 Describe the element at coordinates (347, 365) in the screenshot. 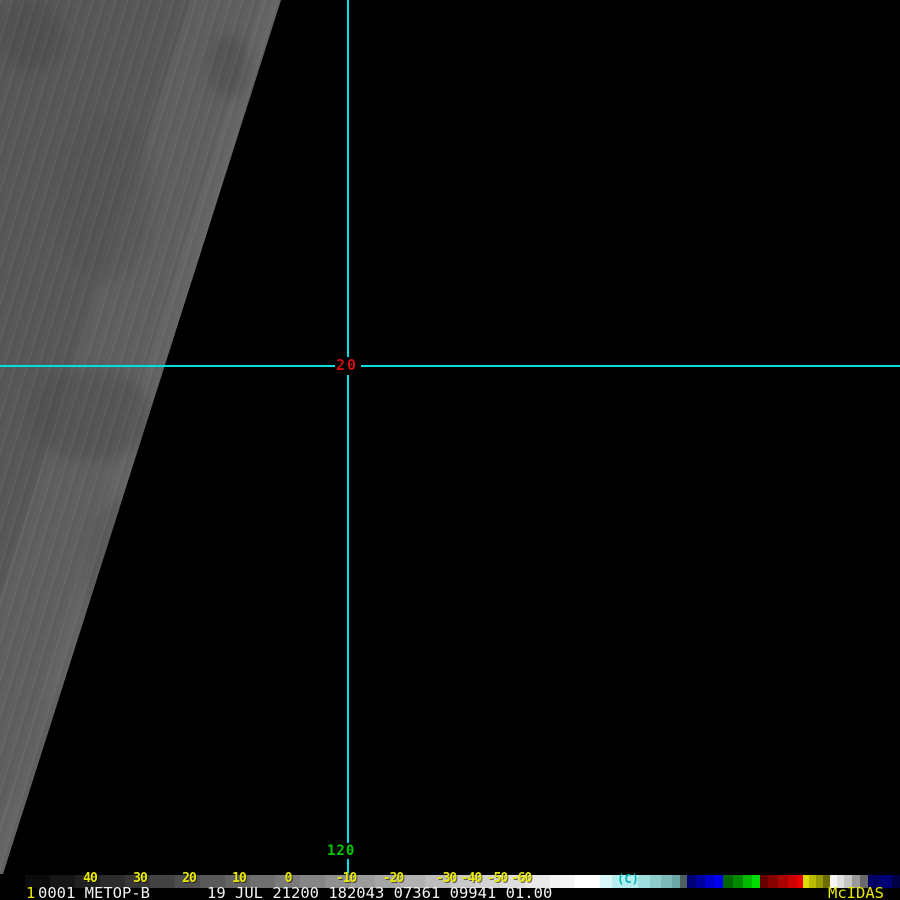

I see `latitude-label: 20` at that location.